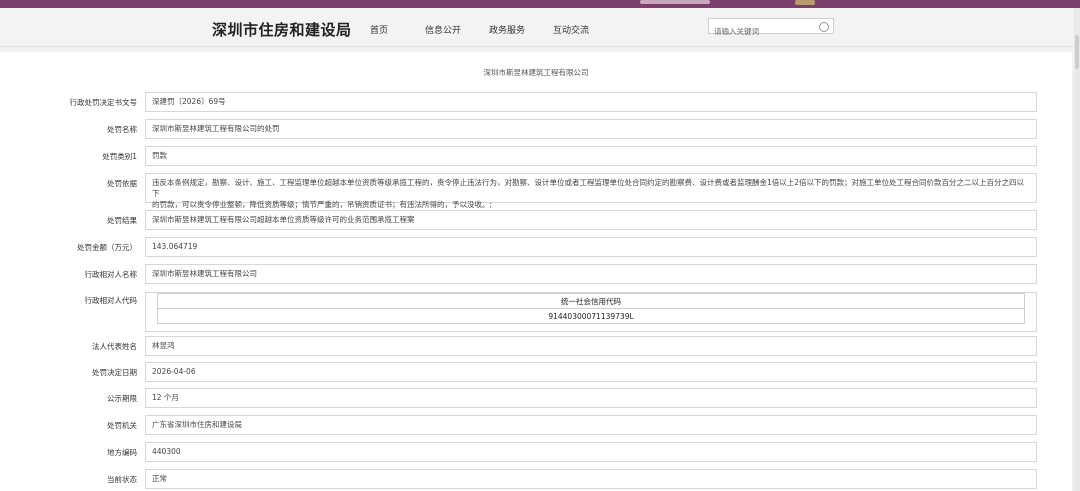  What do you see at coordinates (805, 2) in the screenshot?
I see `top-bar-icon-blurred` at bounding box center [805, 2].